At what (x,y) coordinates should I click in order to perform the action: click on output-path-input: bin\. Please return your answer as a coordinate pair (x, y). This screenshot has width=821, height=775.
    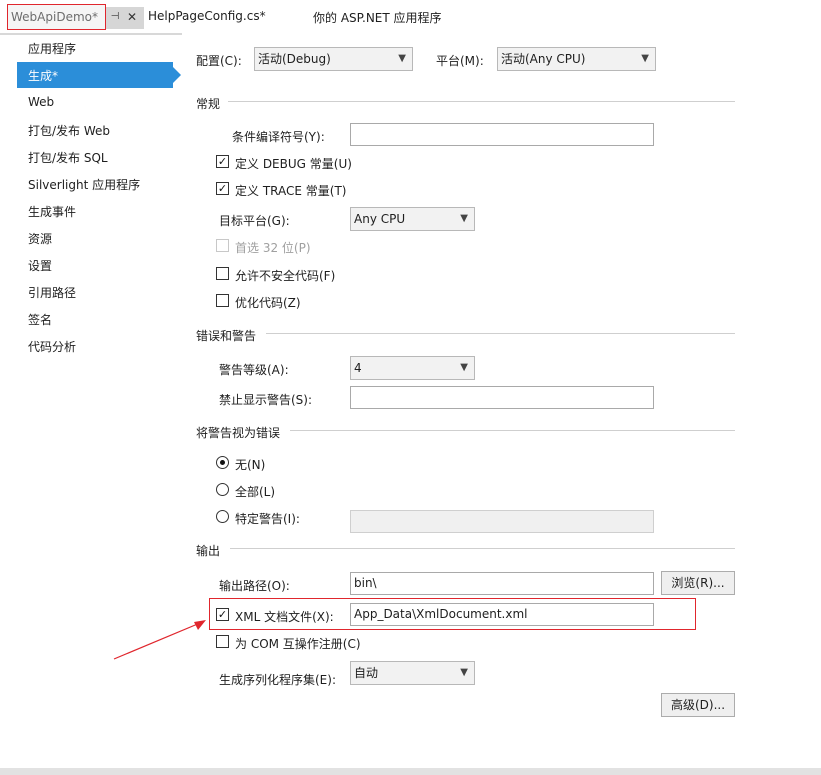
    Looking at the image, I should click on (502, 583).